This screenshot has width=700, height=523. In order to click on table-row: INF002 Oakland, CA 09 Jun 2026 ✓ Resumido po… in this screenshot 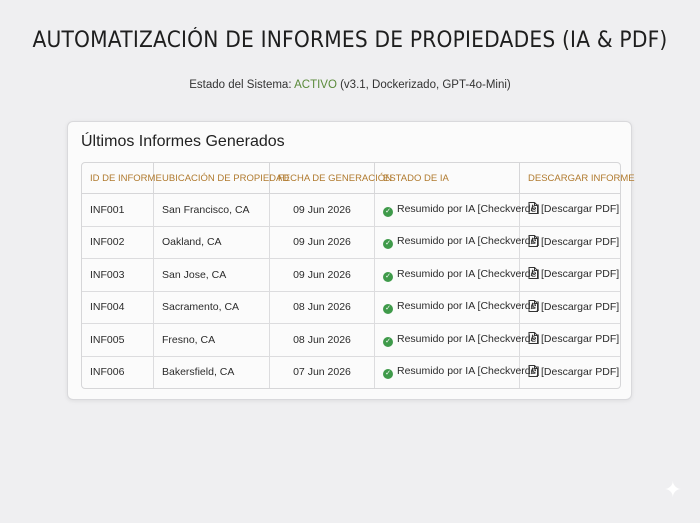, I will do `click(351, 242)`.